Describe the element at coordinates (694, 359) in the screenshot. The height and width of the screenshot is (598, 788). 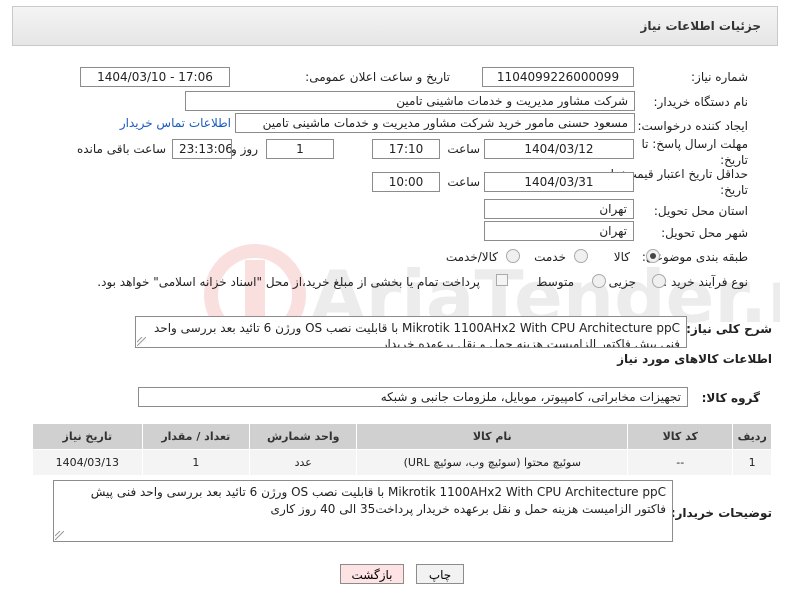
I see `goods-info-title: اطلاعات کالاهای مورد نیاز` at that location.